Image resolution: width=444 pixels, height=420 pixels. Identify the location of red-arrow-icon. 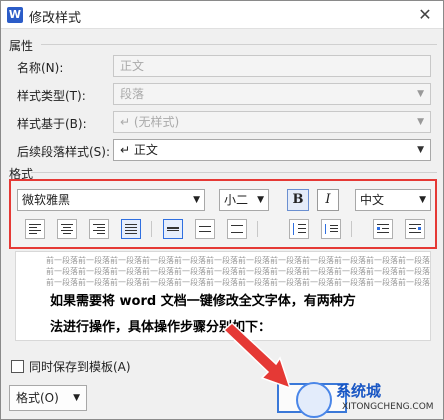
(257, 355).